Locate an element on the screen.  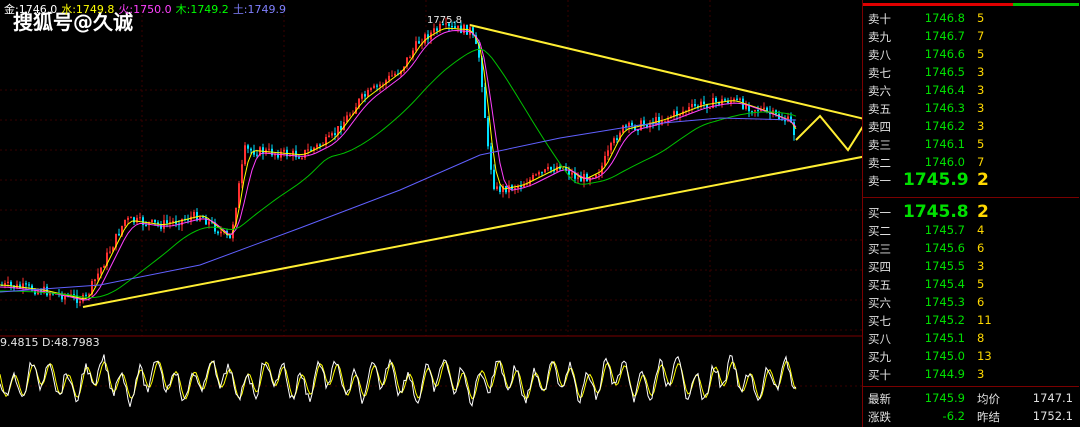
bid-row-5: 买五 1745.4 5 is located at coordinates (971, 284).